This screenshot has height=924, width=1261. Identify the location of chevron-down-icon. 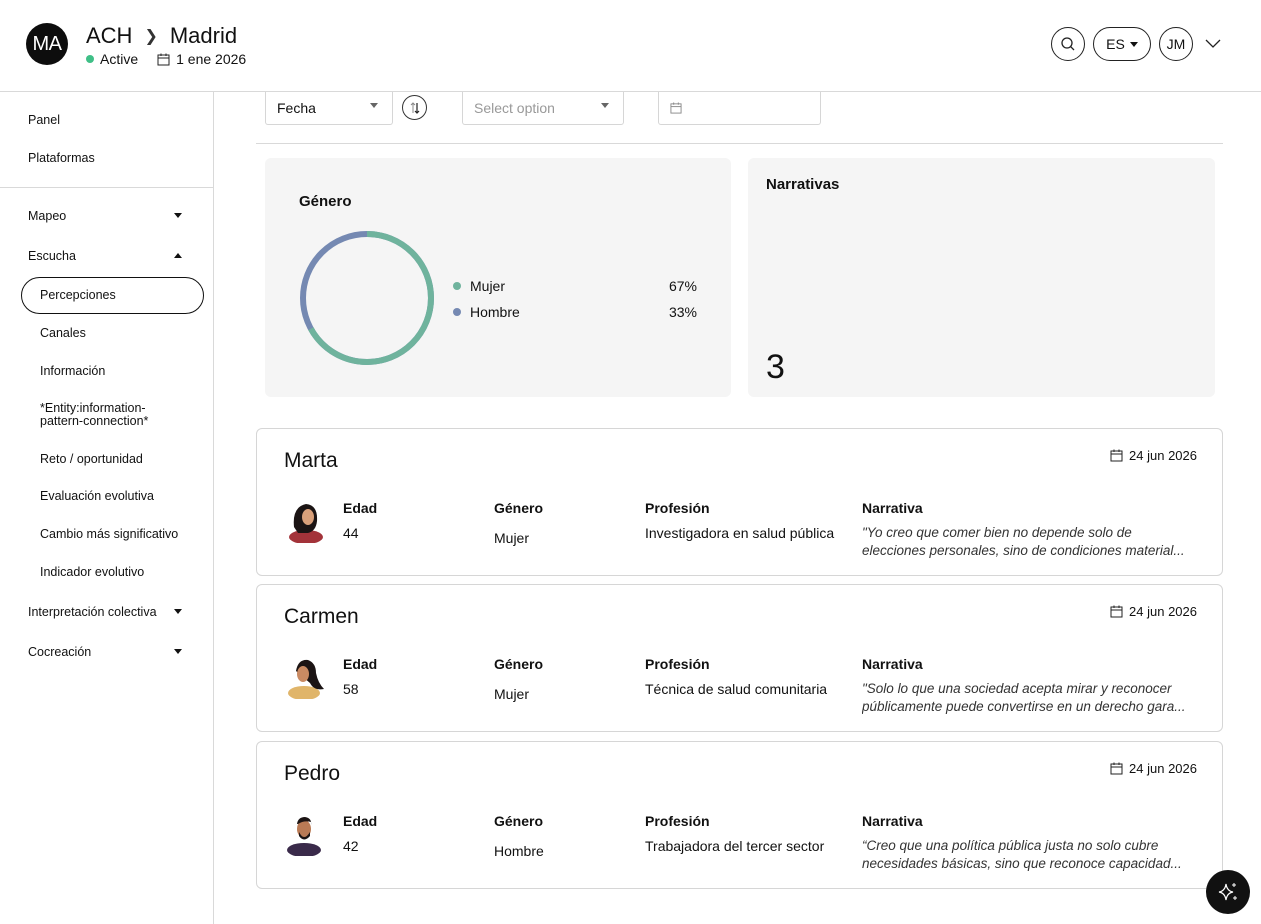
(1213, 44).